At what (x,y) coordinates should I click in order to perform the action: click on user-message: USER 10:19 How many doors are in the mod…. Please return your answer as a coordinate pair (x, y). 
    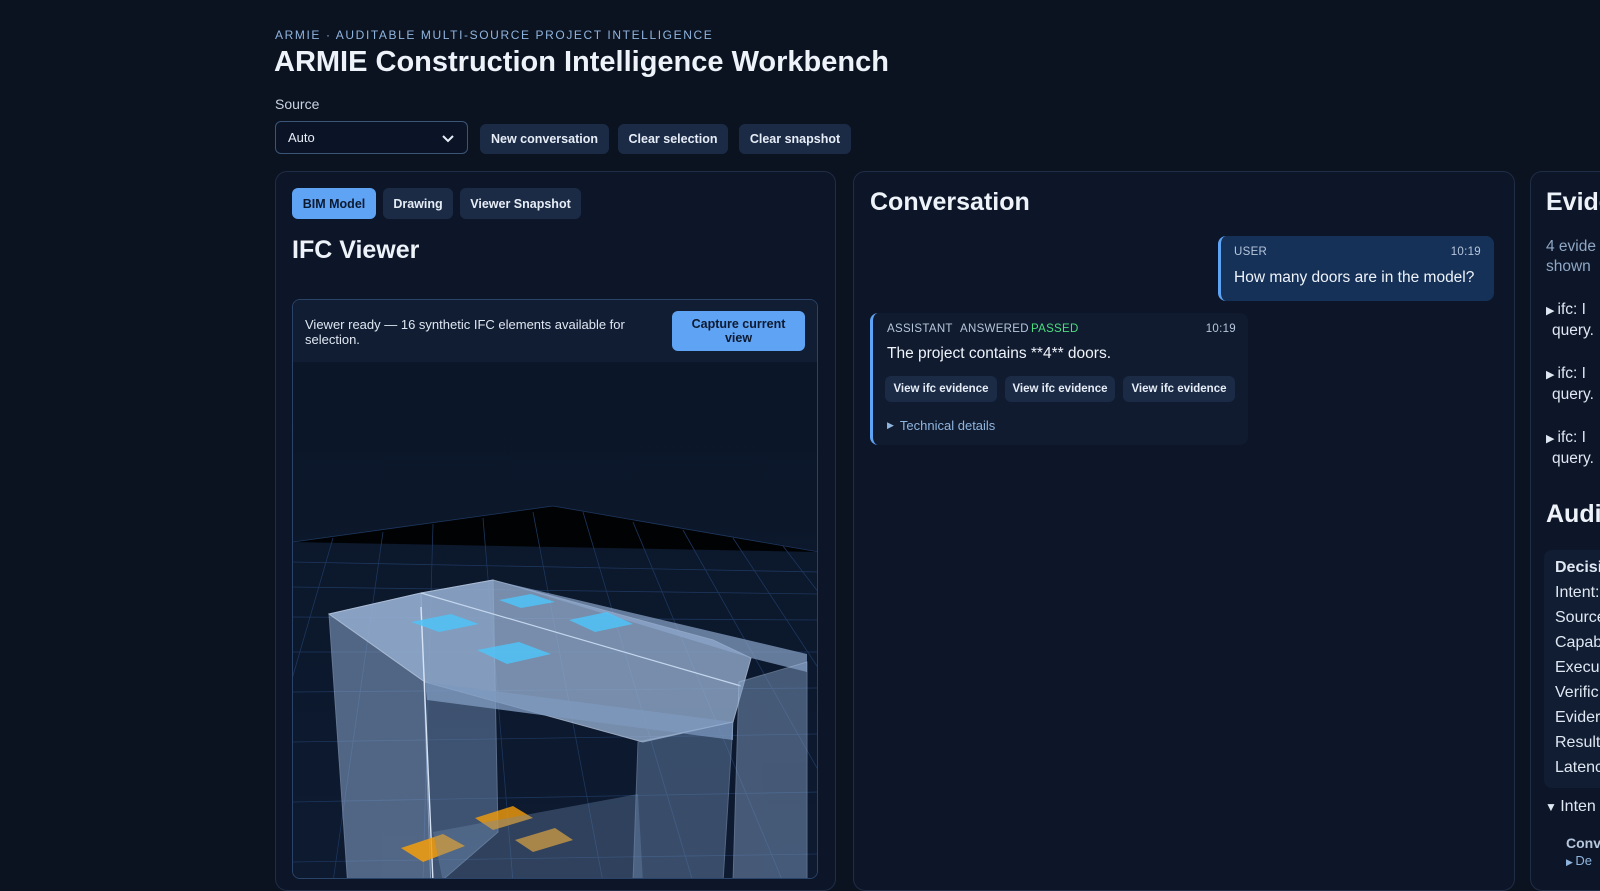
    Looking at the image, I should click on (1356, 268).